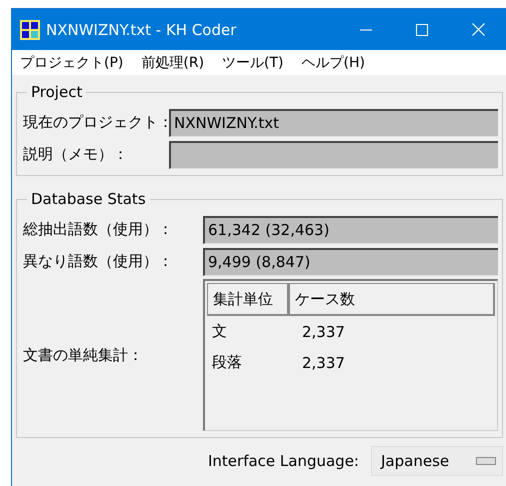  Describe the element at coordinates (76, 154) in the screenshot. I see `field-label: 説明（メモ）：` at that location.